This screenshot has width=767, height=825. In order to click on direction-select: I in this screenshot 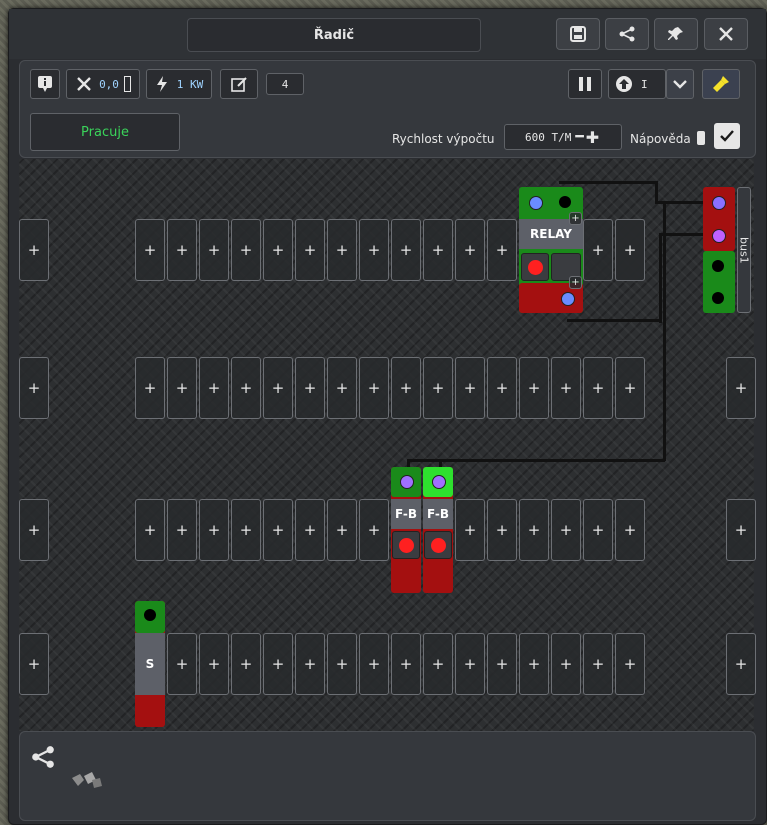, I will do `click(637, 84)`.